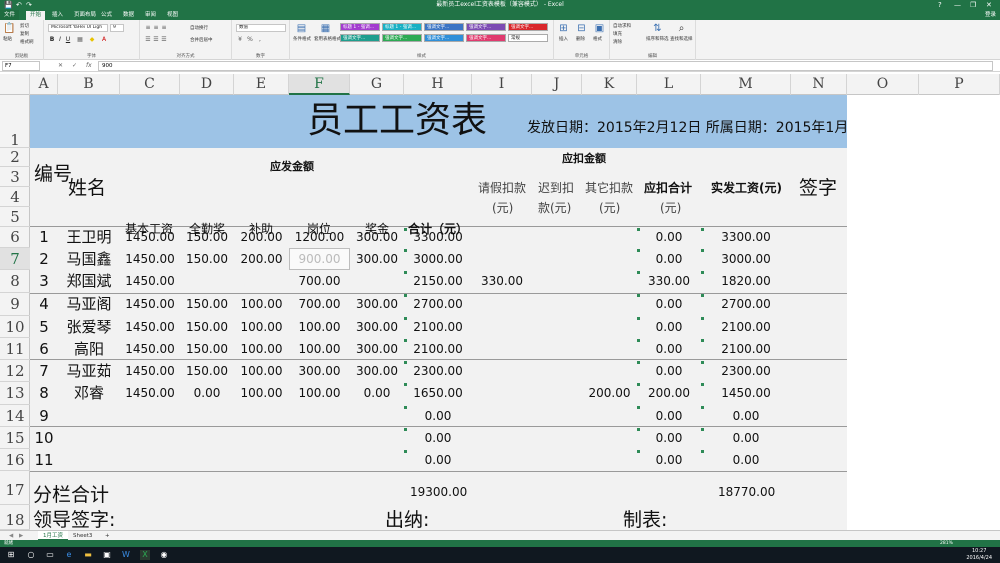  What do you see at coordinates (438, 237) in the screenshot?
I see `cell-total: 3300.00` at bounding box center [438, 237].